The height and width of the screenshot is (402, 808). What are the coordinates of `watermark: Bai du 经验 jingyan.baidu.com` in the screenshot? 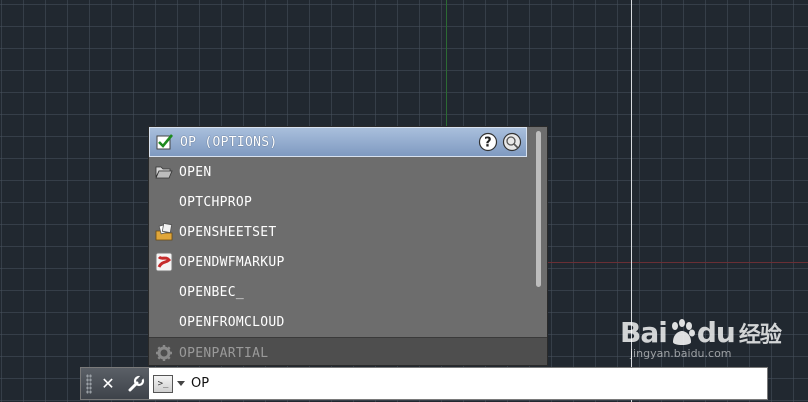 It's located at (701, 338).